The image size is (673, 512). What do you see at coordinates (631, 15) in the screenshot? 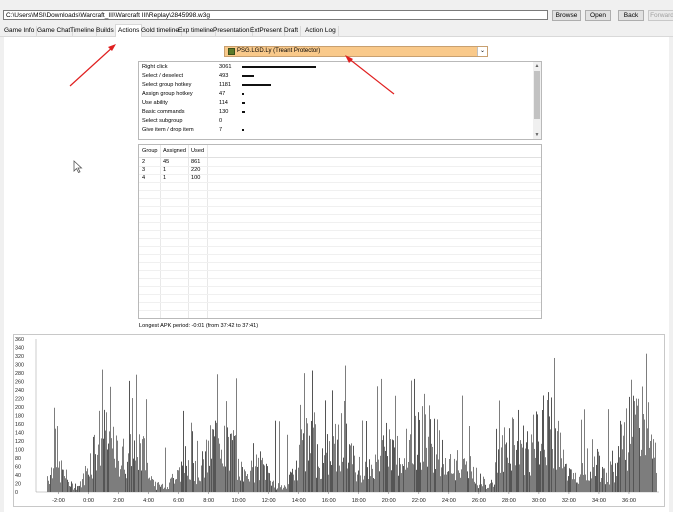
I see `back-button: Back` at bounding box center [631, 15].